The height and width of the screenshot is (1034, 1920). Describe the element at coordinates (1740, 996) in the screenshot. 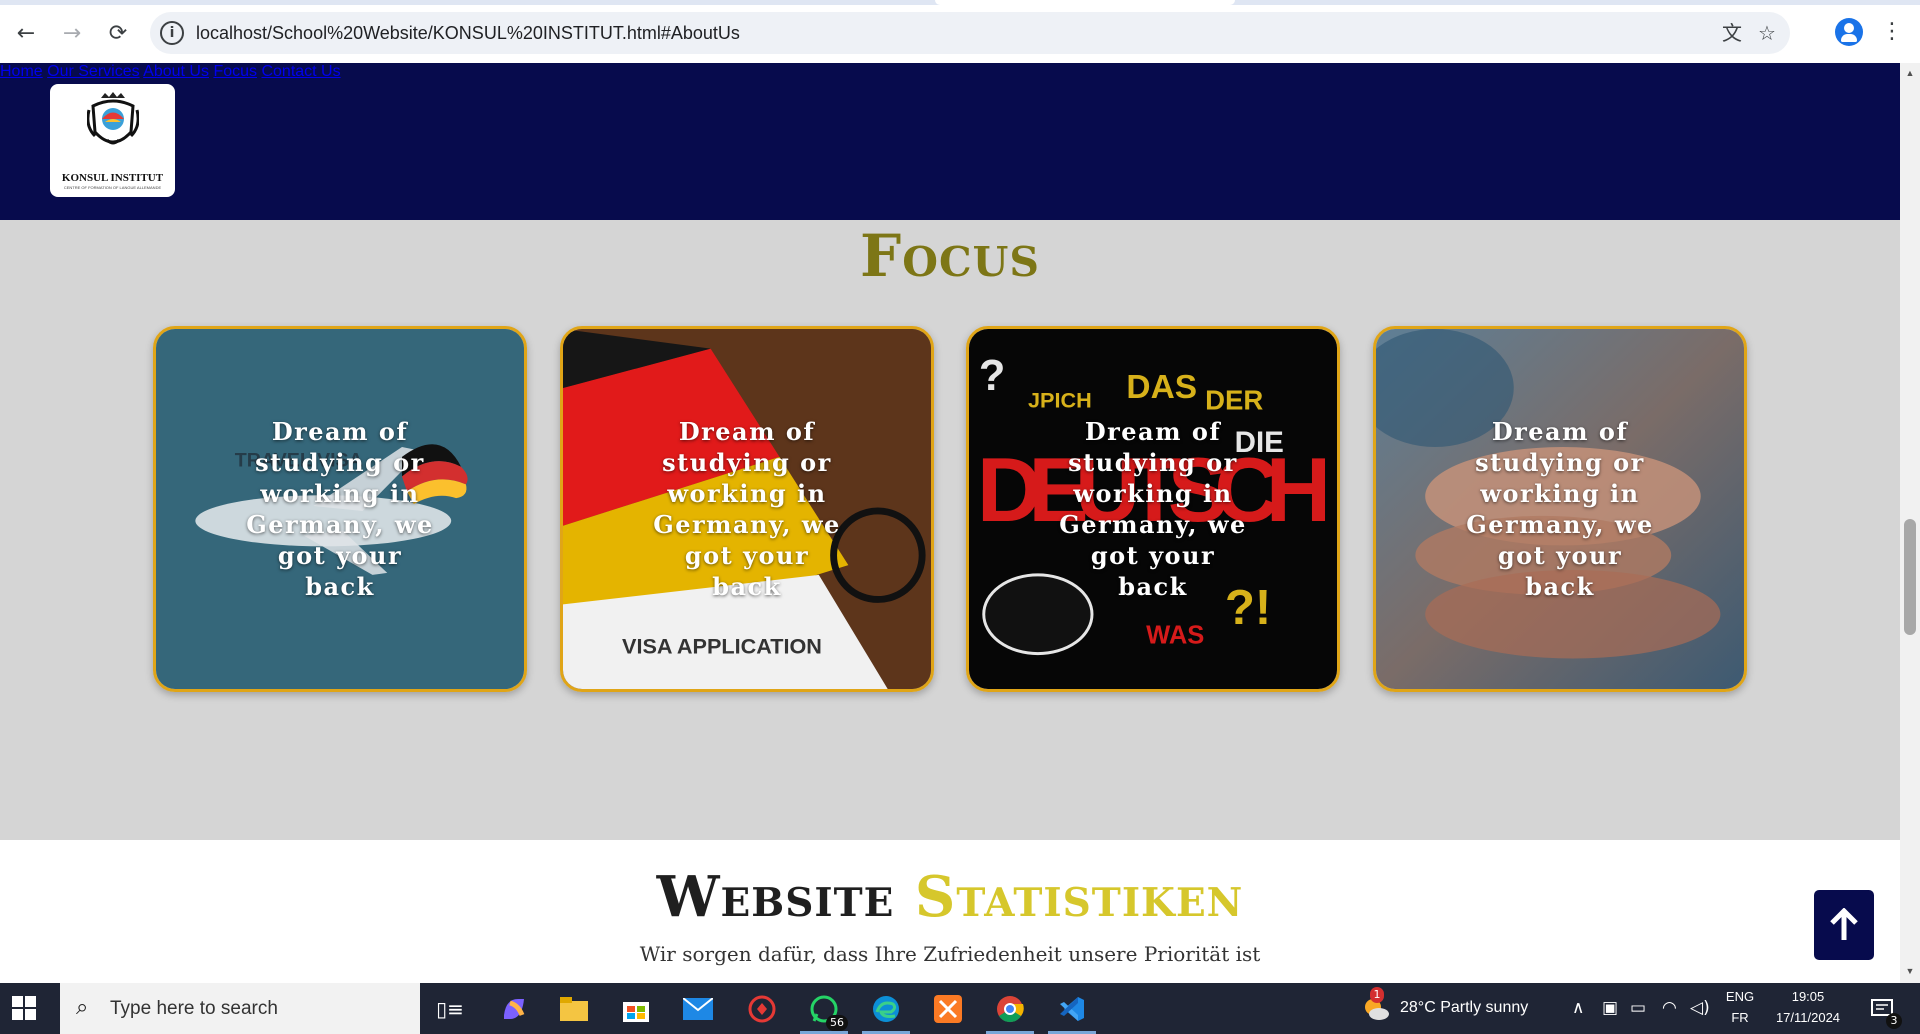

I see `language-top: ENG` at that location.